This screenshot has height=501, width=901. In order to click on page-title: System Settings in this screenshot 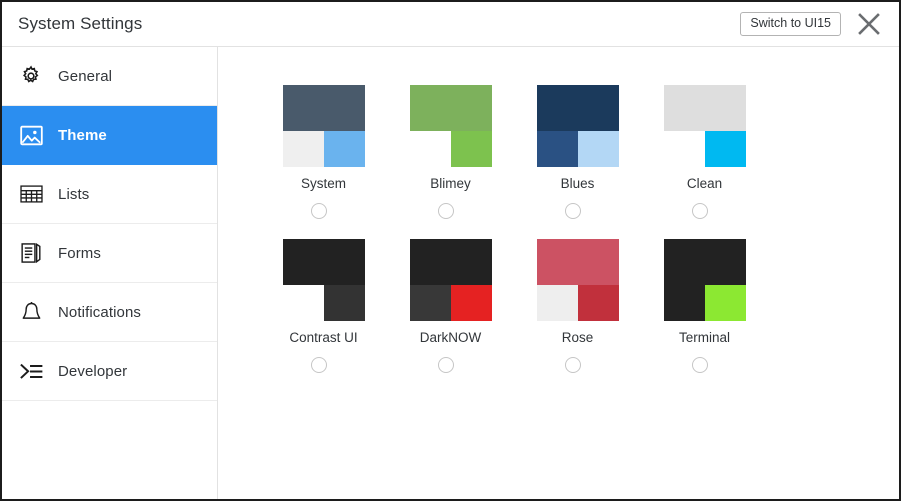, I will do `click(80, 23)`.